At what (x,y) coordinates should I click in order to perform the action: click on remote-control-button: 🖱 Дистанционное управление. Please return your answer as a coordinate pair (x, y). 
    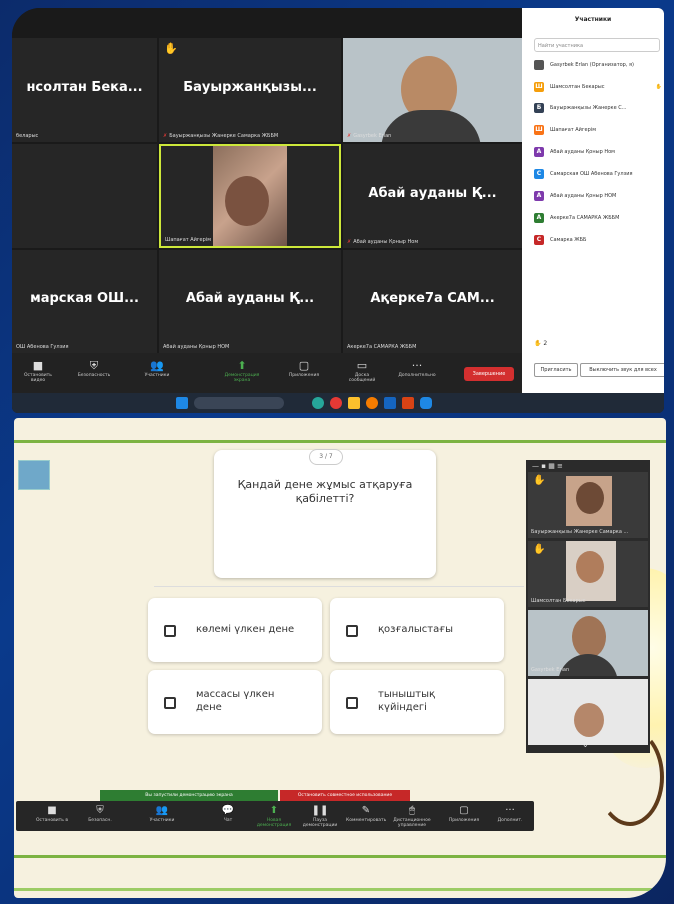
    Looking at the image, I should click on (412, 816).